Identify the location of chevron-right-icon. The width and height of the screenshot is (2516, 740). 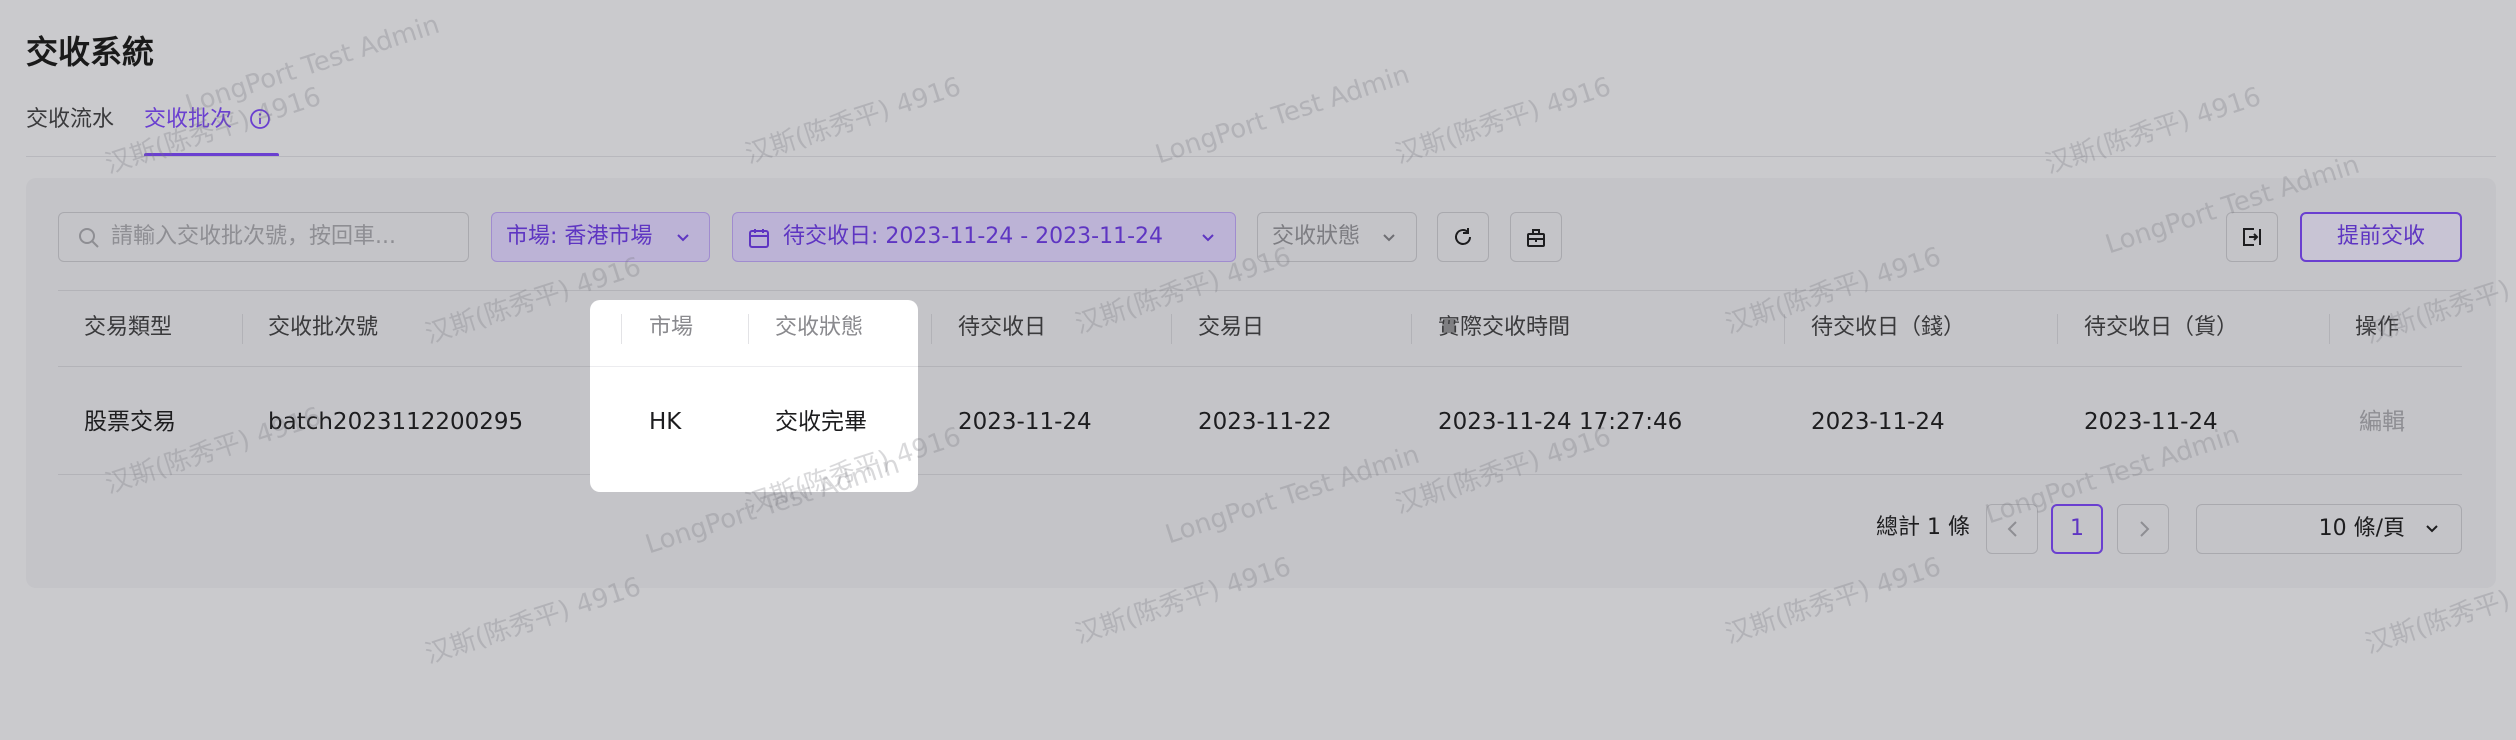
(2145, 529).